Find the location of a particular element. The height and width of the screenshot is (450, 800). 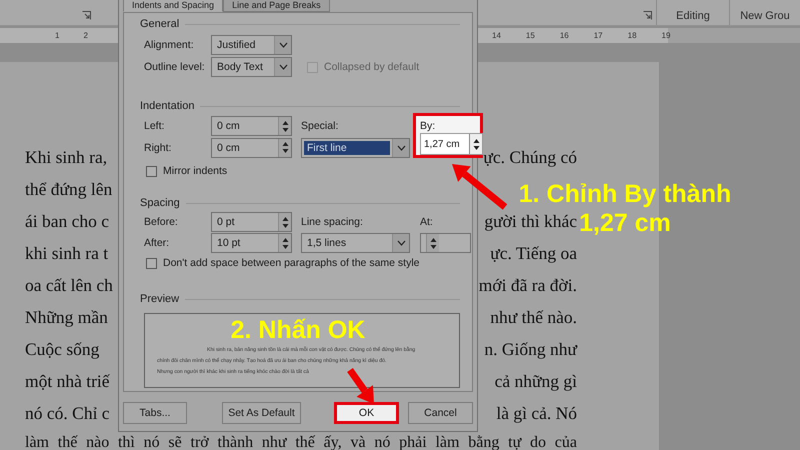

field-label: Outline level: is located at coordinates (175, 67).